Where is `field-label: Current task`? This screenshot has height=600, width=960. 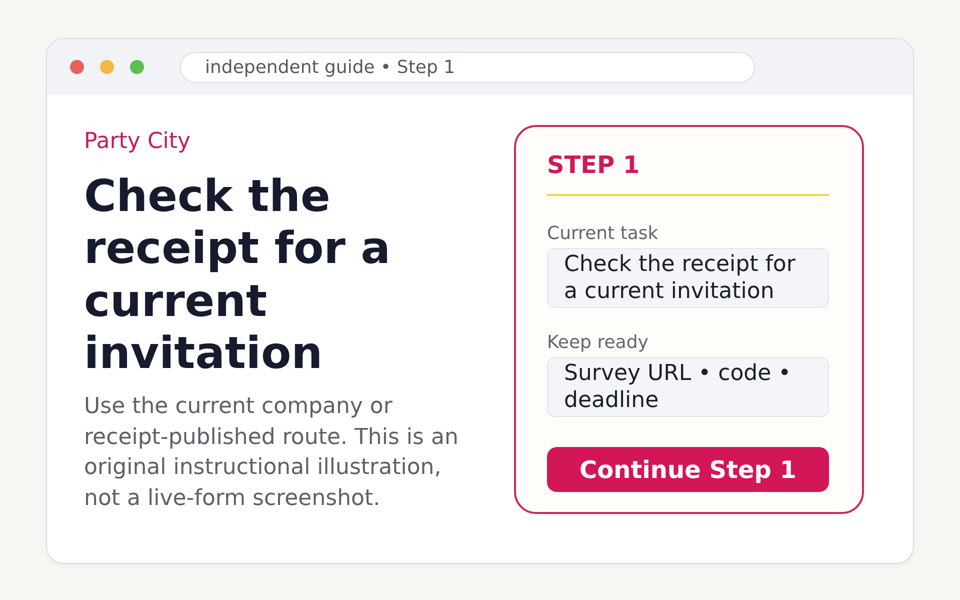
field-label: Current task is located at coordinates (603, 234).